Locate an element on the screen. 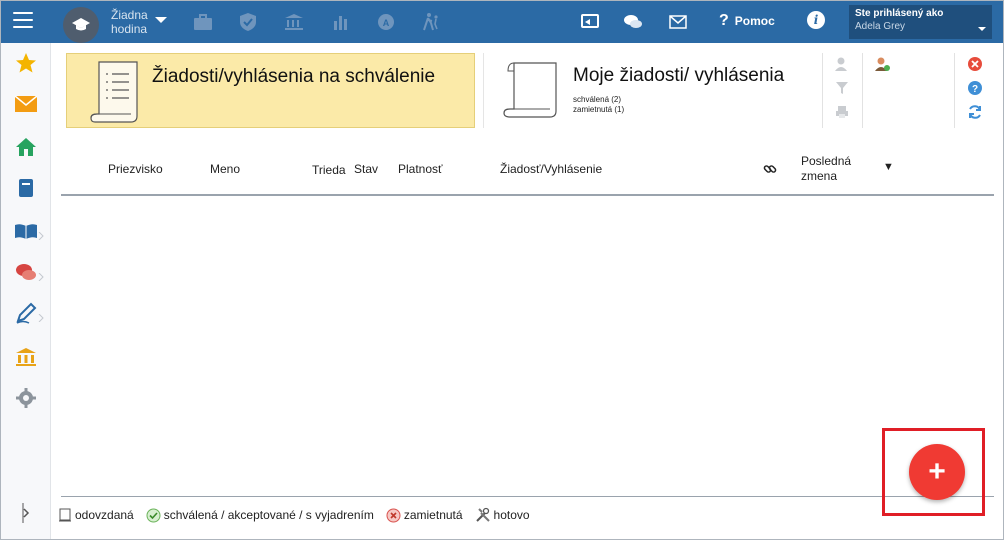  legend-item-approved: schválená / akceptované / s vyjadrením is located at coordinates (260, 515).